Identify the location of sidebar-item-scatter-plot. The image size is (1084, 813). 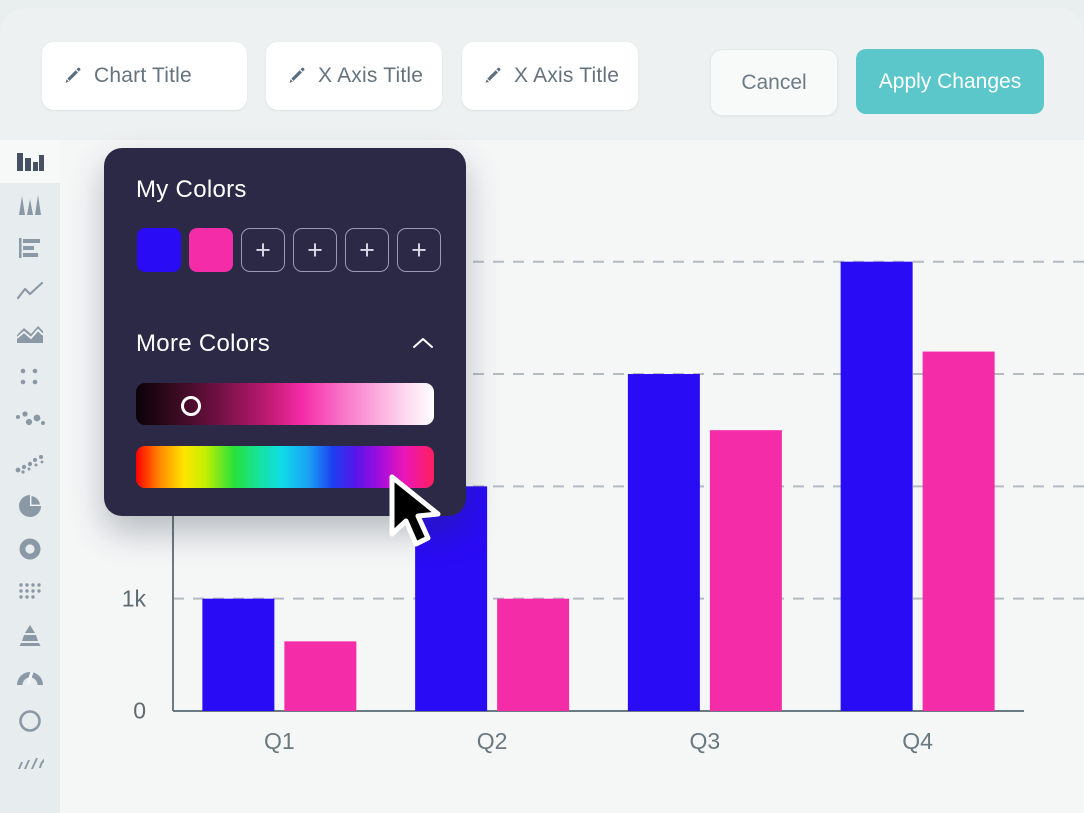
(30, 376).